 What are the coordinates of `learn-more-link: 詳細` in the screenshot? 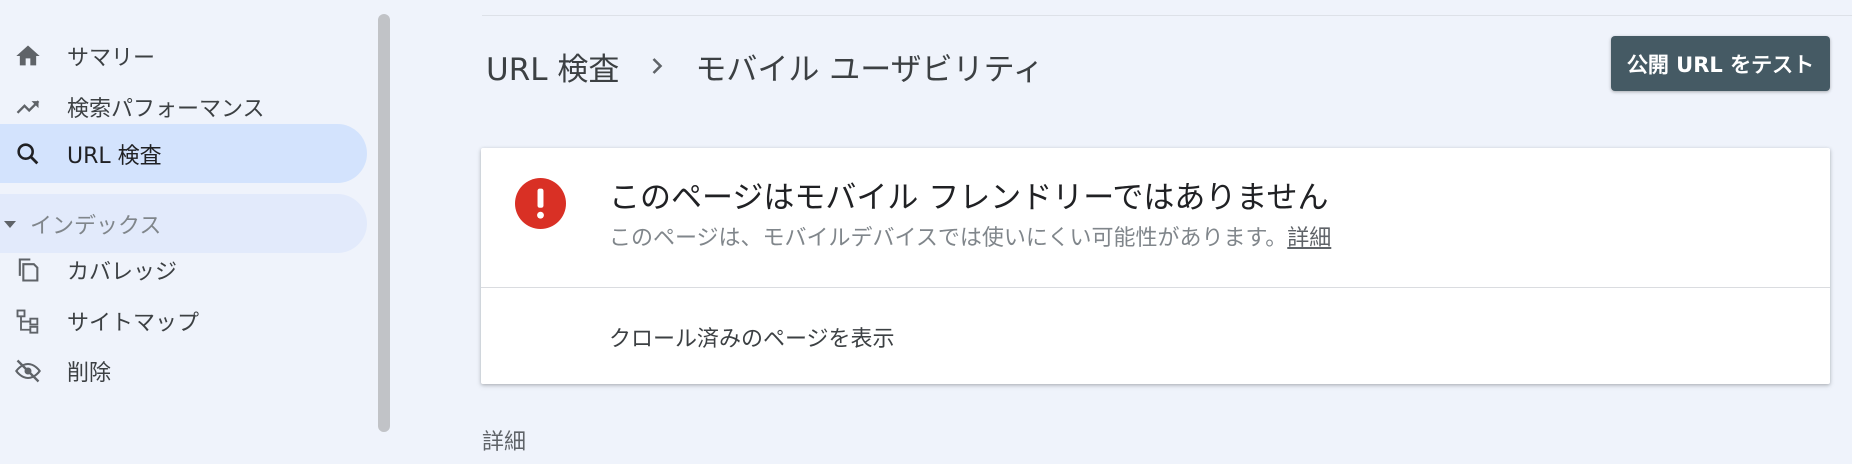 It's located at (1309, 238).